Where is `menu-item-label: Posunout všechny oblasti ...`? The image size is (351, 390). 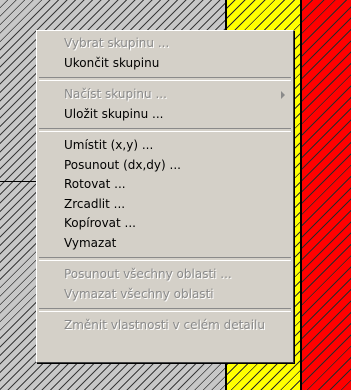
menu-item-label: Posunout všechny oblasti ... is located at coordinates (148, 274).